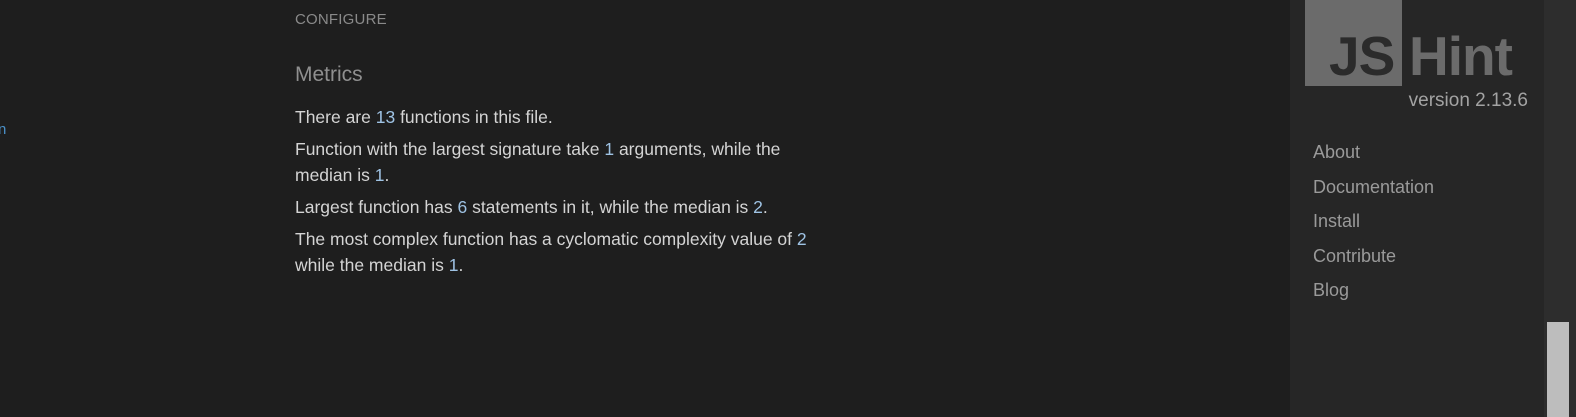 This screenshot has height=417, width=1576. What do you see at coordinates (1558, 369) in the screenshot?
I see `scrollbar-thumb` at bounding box center [1558, 369].